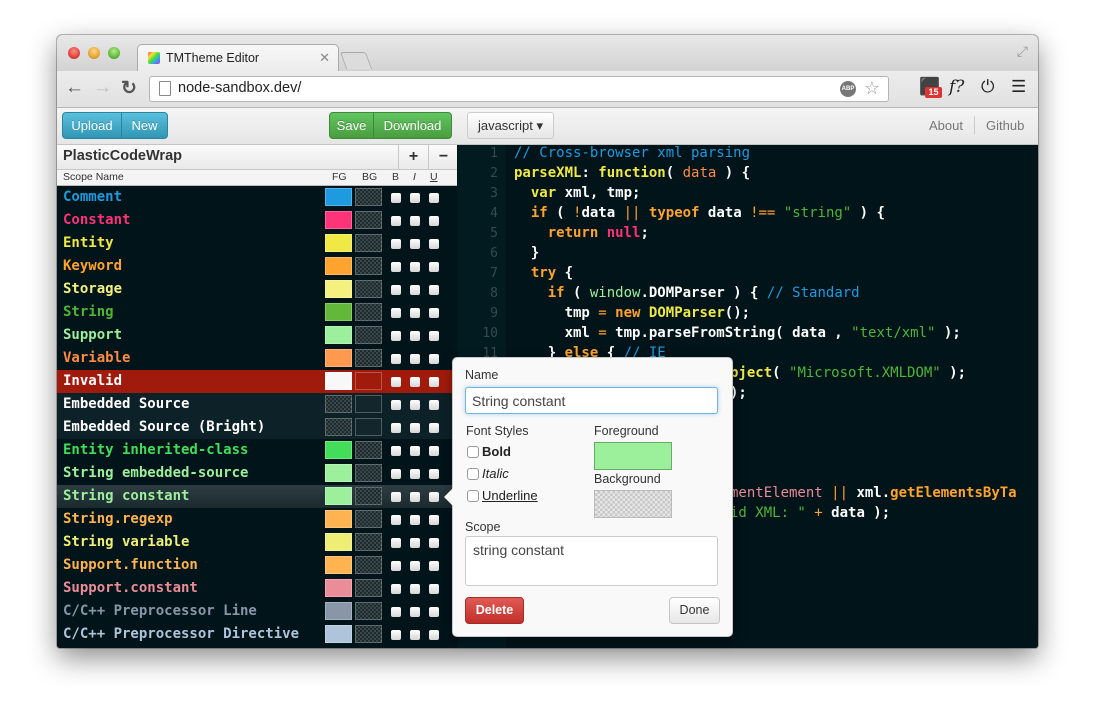 Image resolution: width=1095 pixels, height=728 pixels. Describe the element at coordinates (114, 53) in the screenshot. I see `zoom-window-button` at that location.